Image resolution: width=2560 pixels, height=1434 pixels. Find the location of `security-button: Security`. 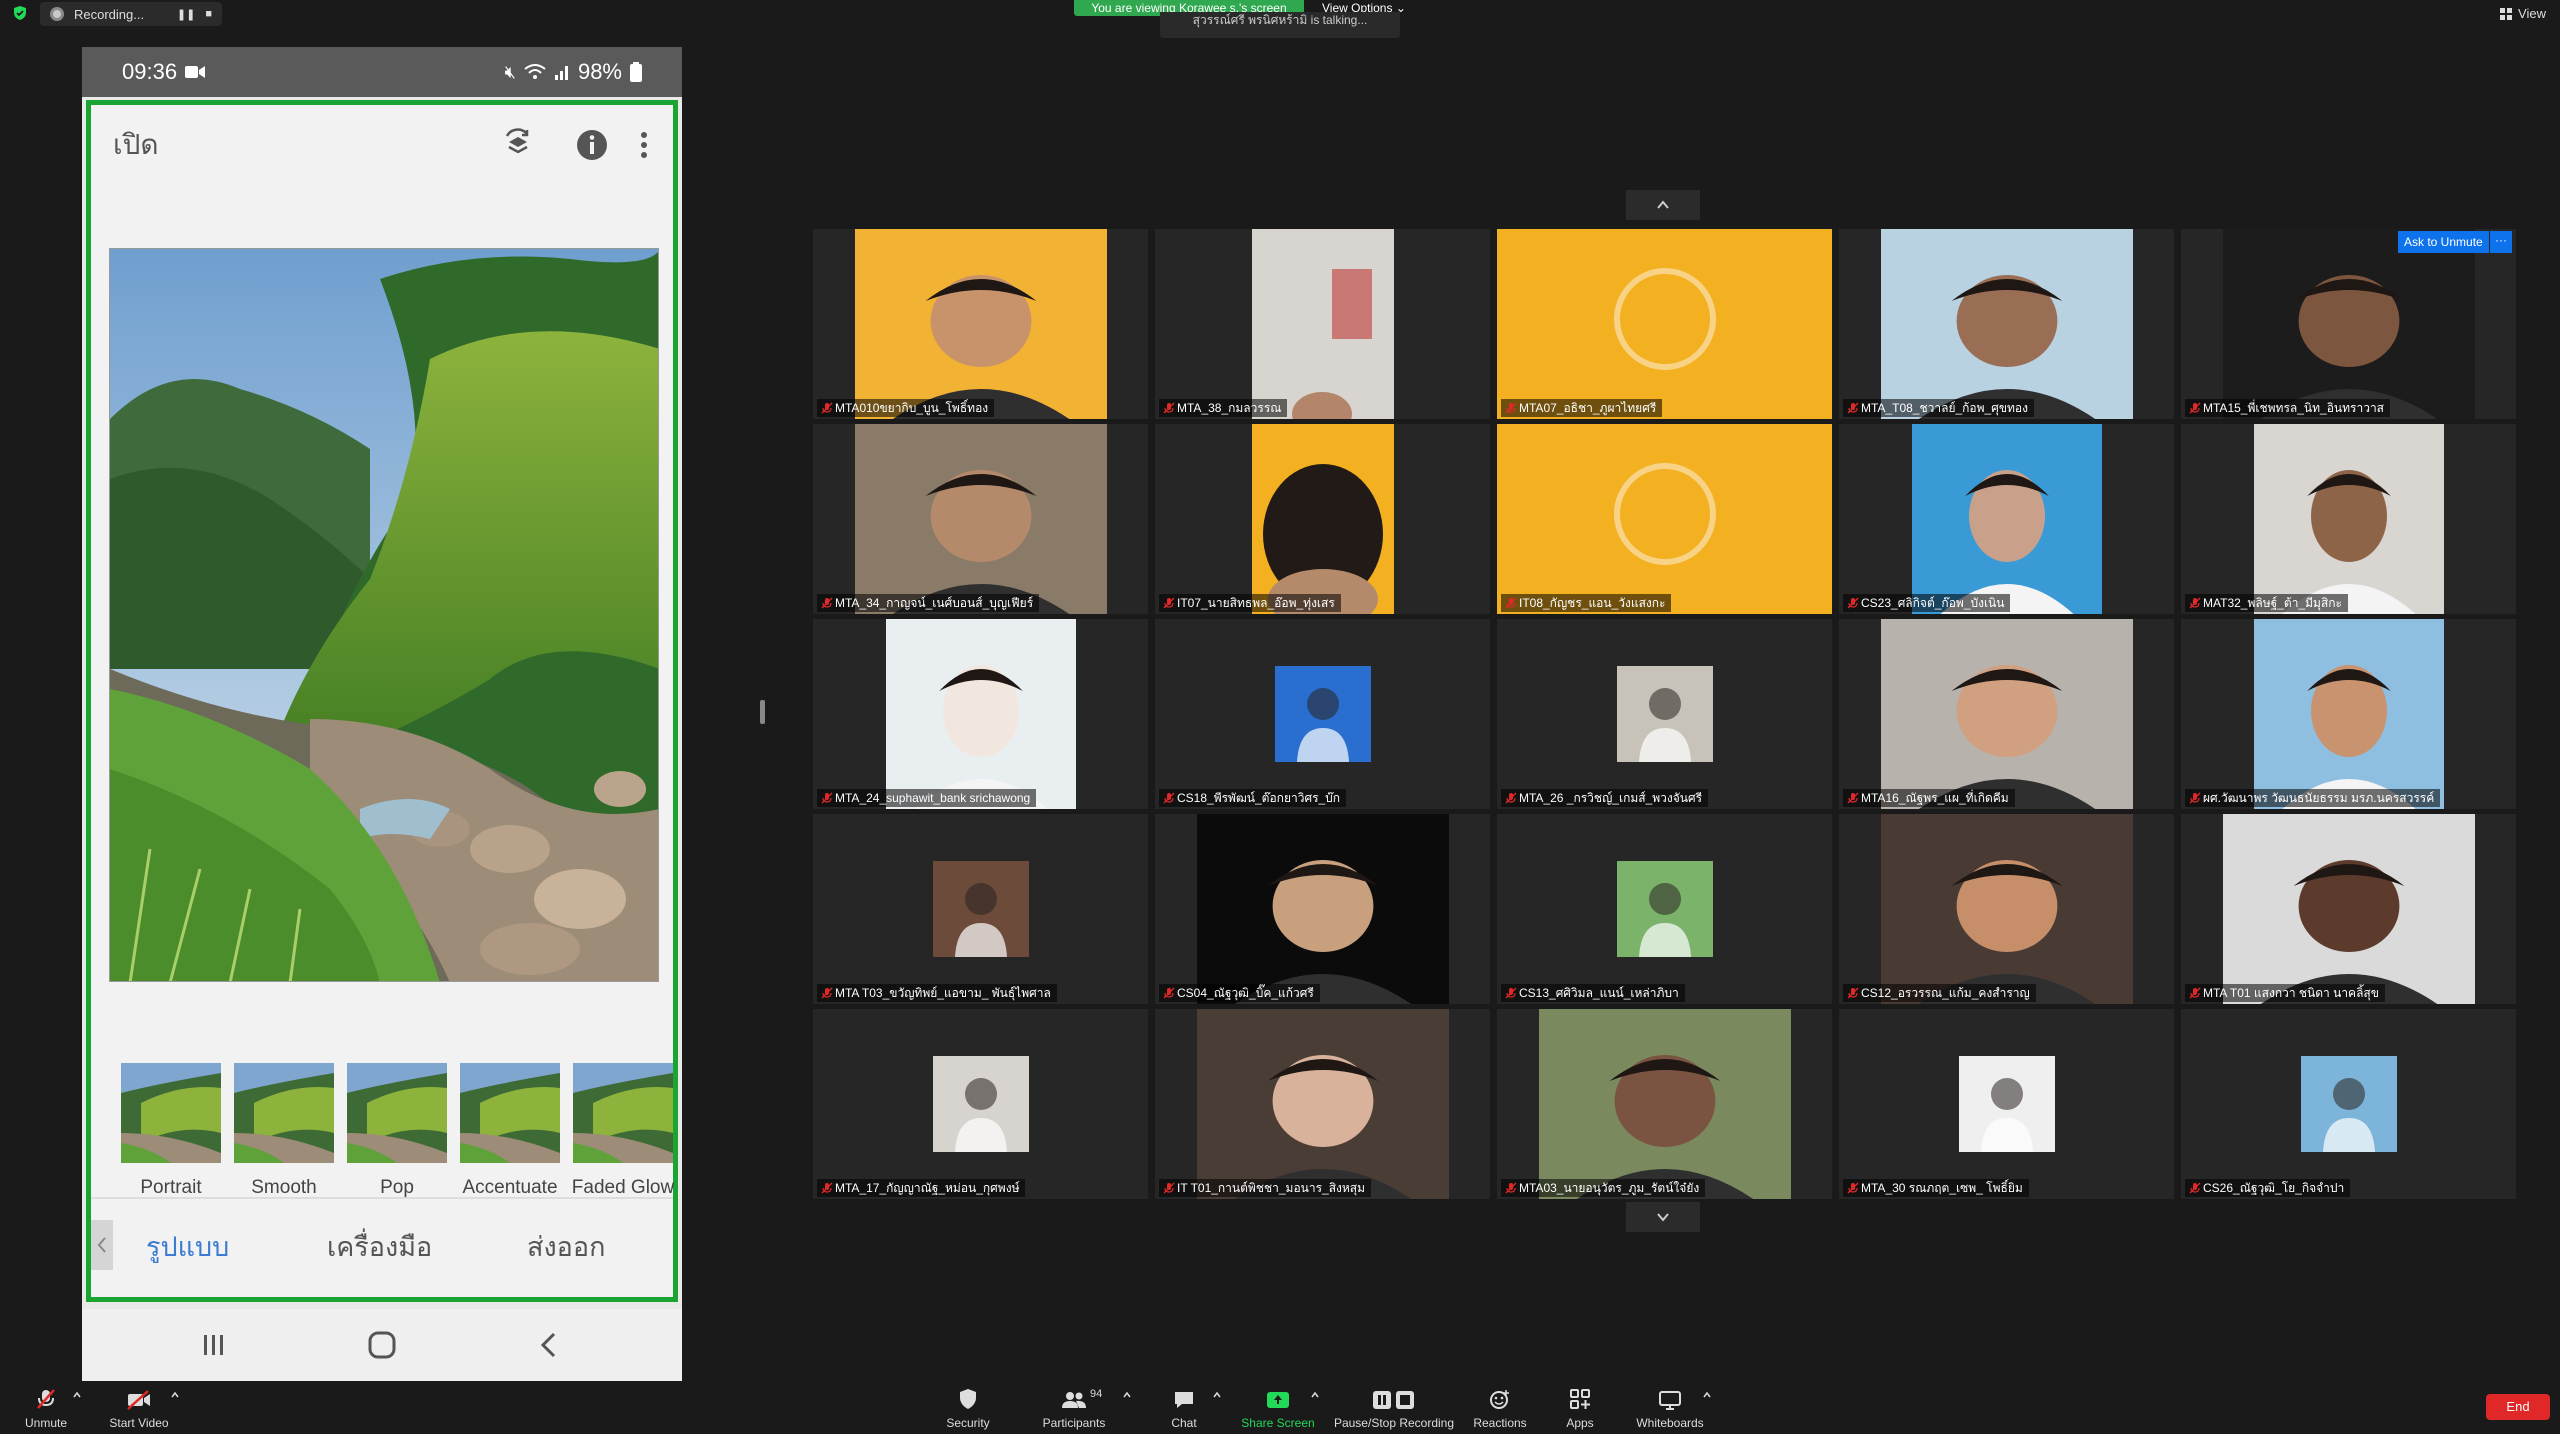

security-button: Security is located at coordinates (968, 1406).